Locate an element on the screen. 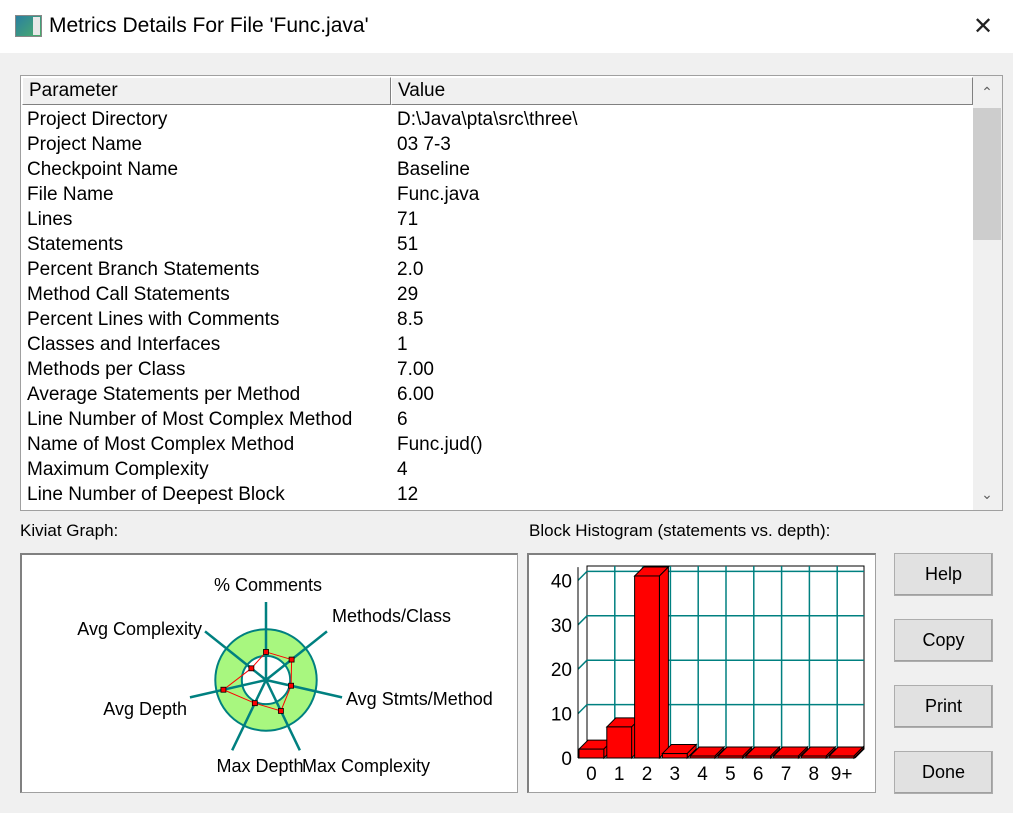  block-histogram: 0 10 20 30 40 0 1 2 3 4 5 6 7 8 9+ is located at coordinates (701, 673).